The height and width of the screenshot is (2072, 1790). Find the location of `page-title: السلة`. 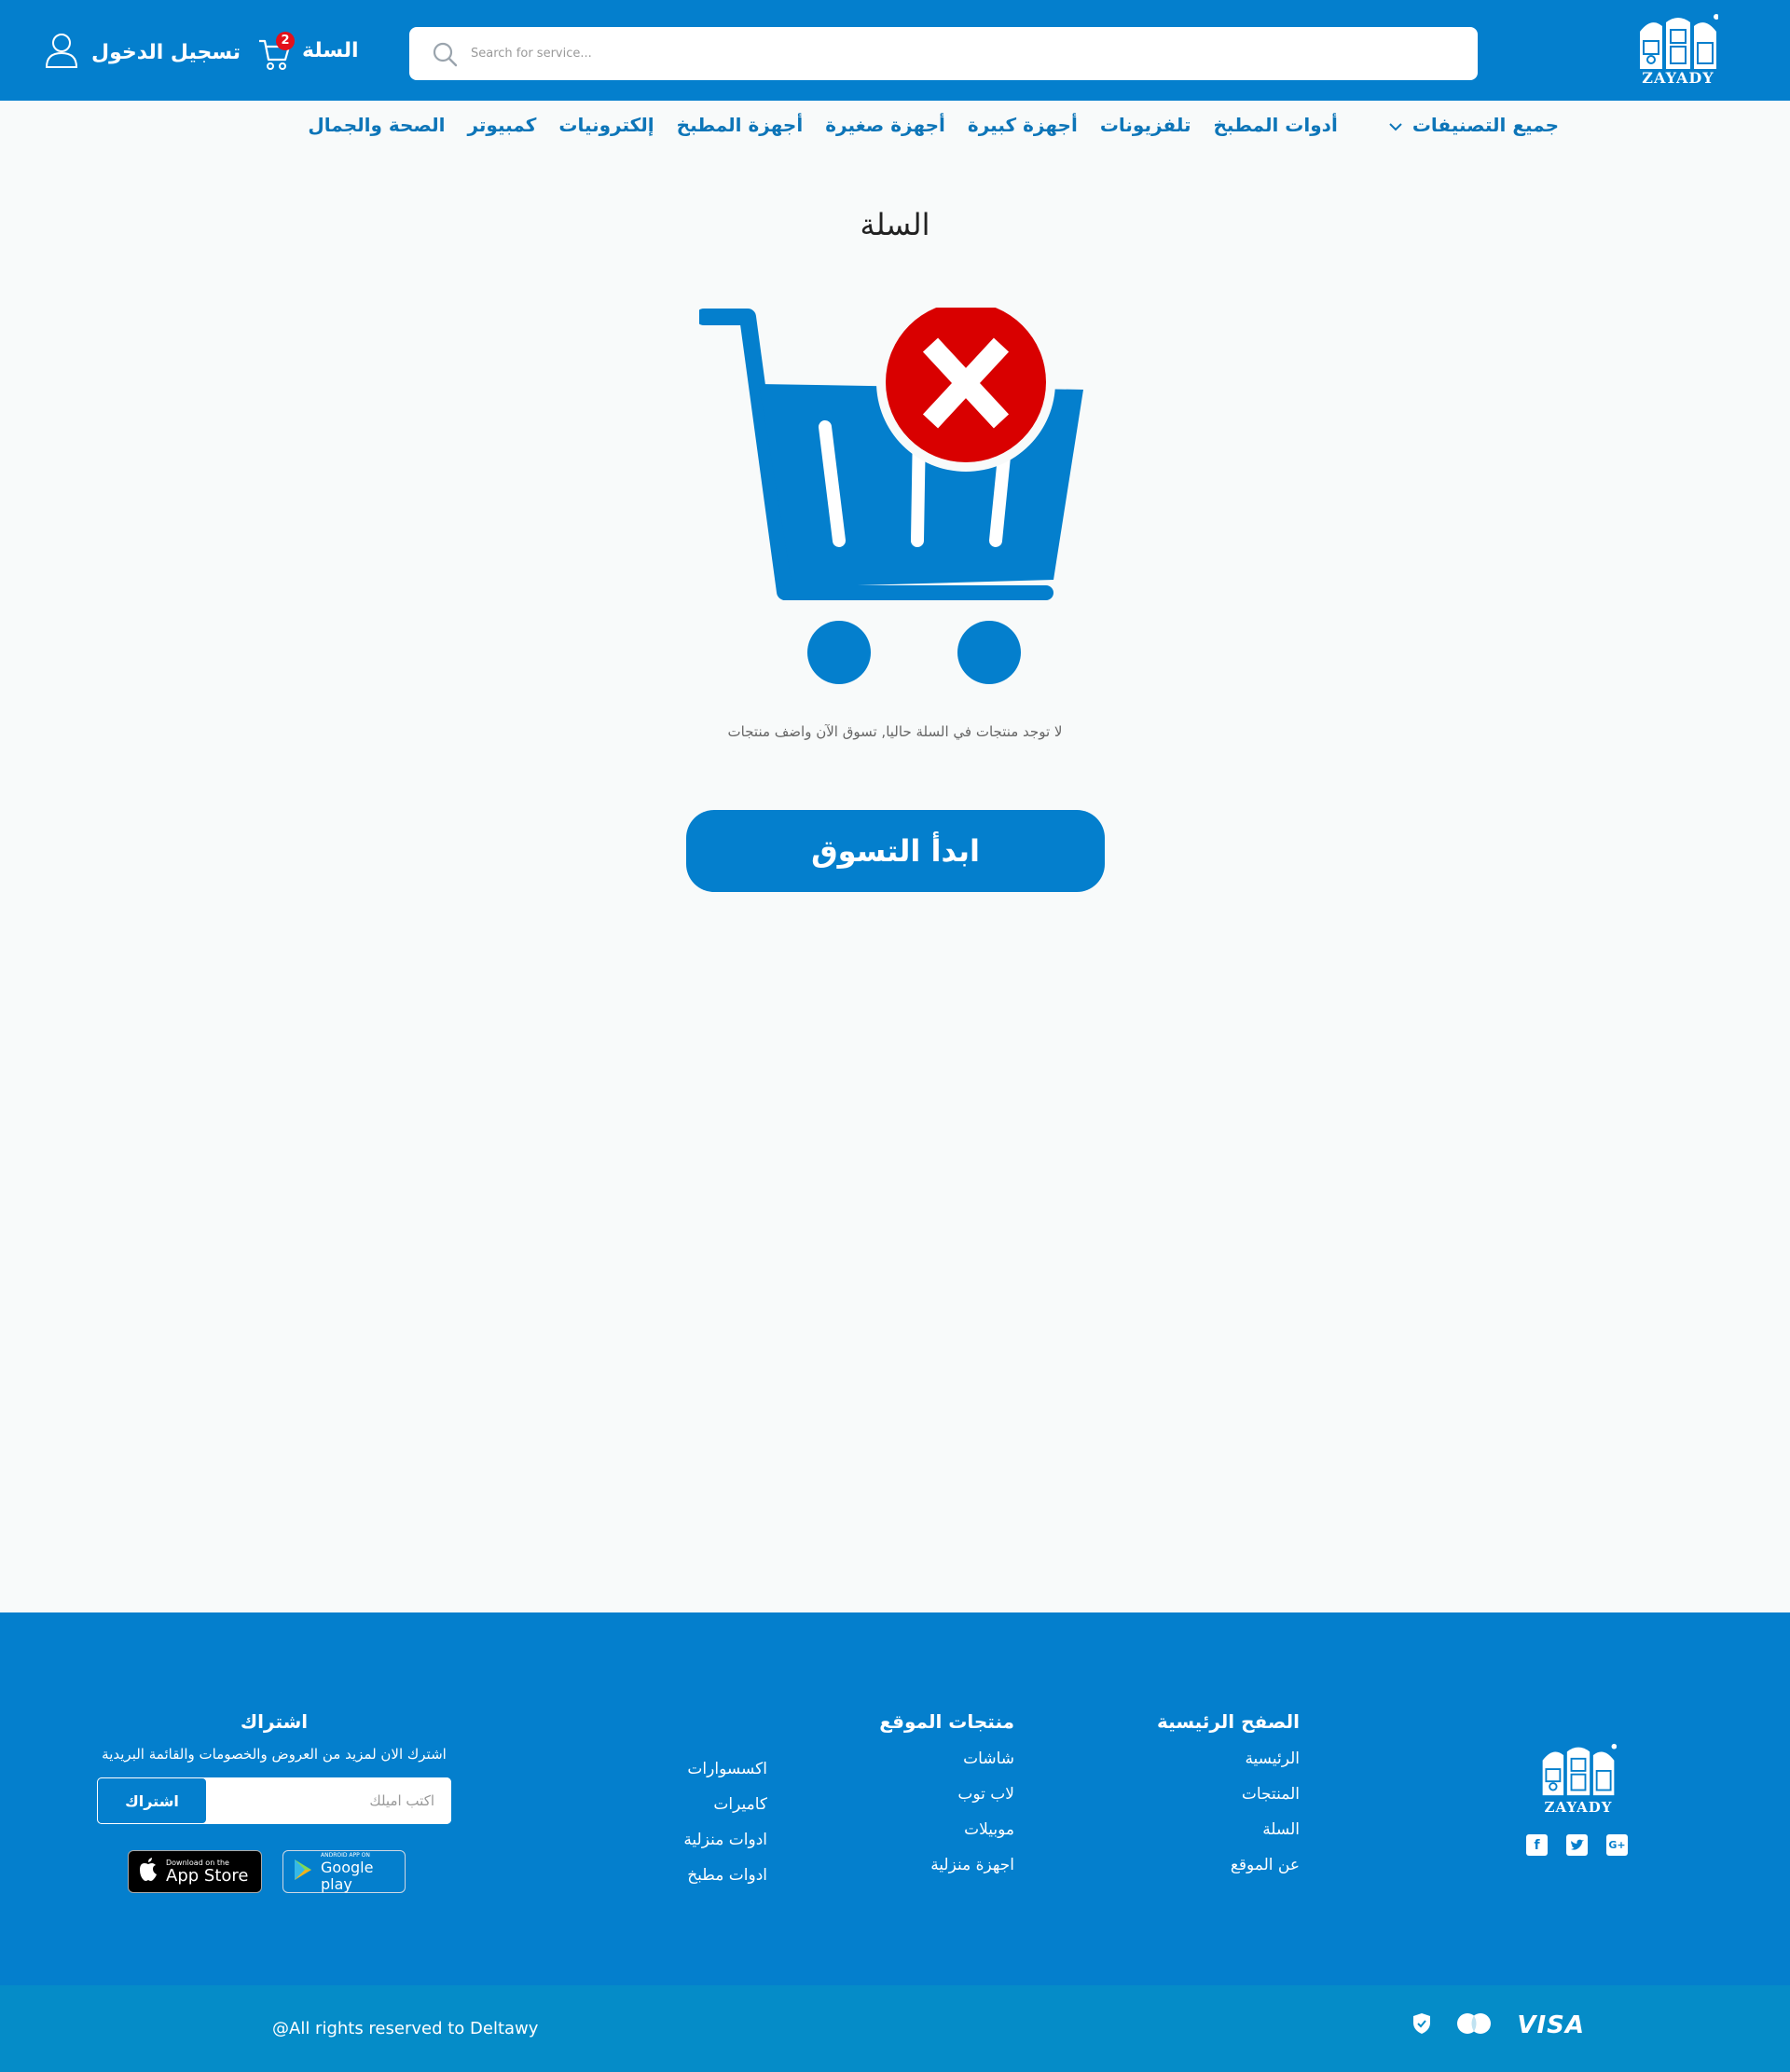

page-title: السلة is located at coordinates (895, 224).